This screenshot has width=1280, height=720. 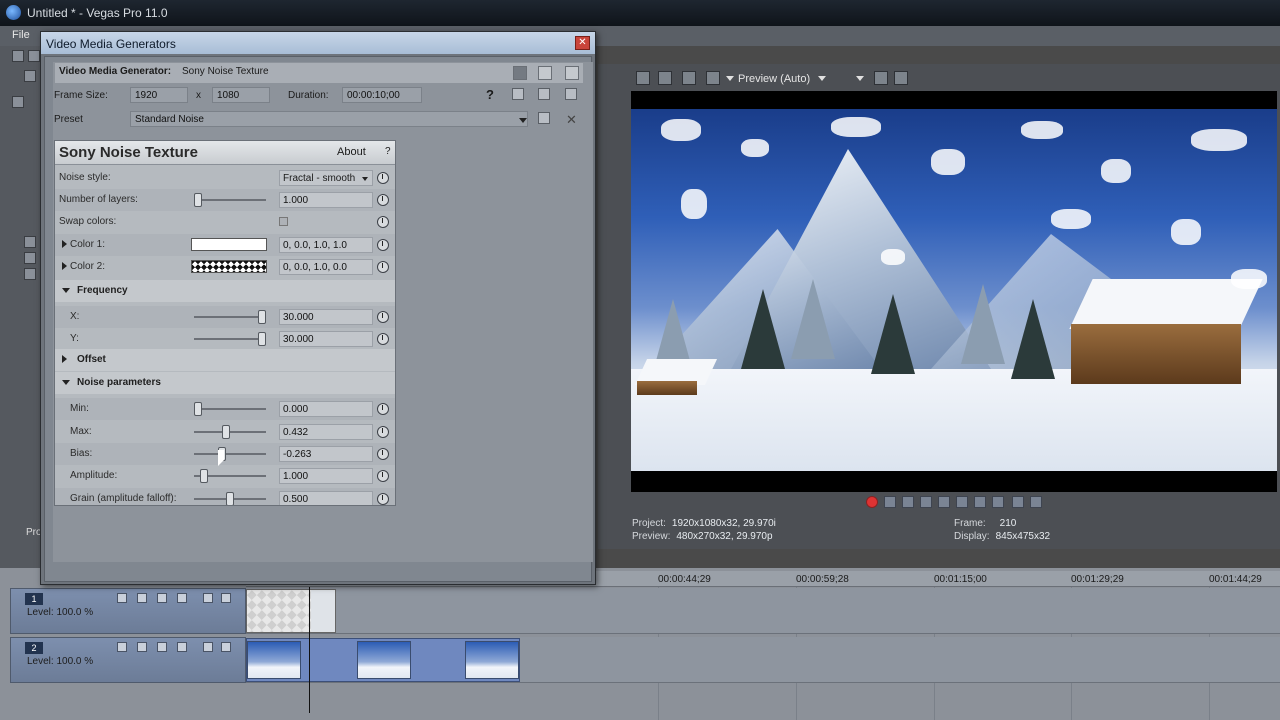 I want to click on play-from-start-icon, so click(x=908, y=502).